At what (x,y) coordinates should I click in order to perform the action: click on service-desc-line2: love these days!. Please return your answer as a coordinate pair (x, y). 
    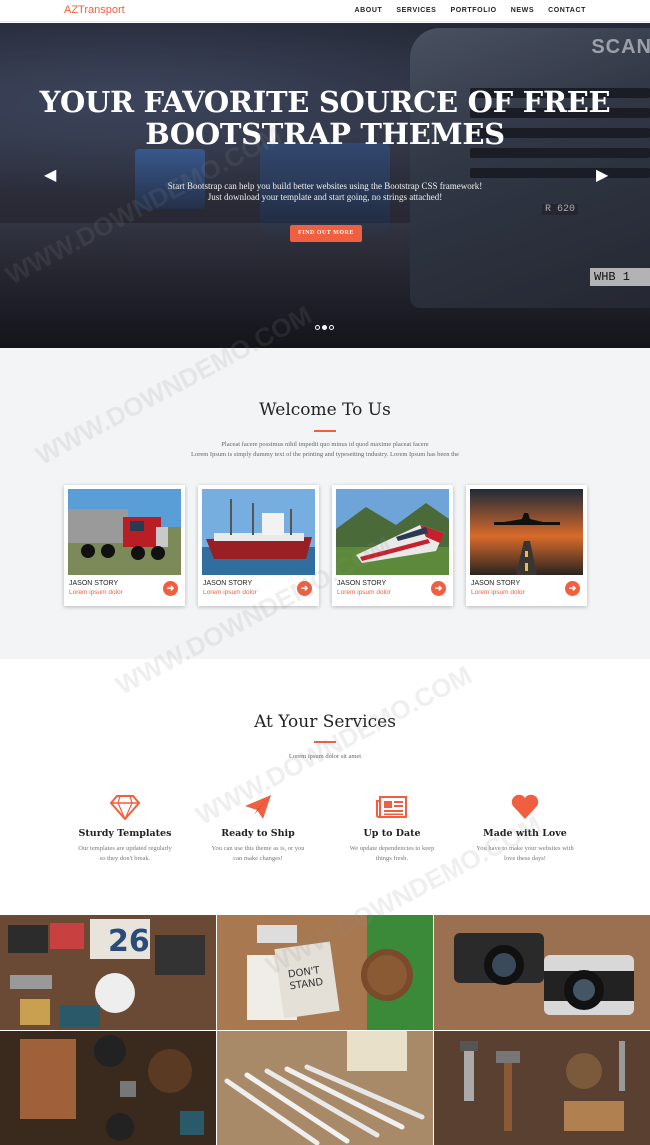
    Looking at the image, I should click on (525, 858).